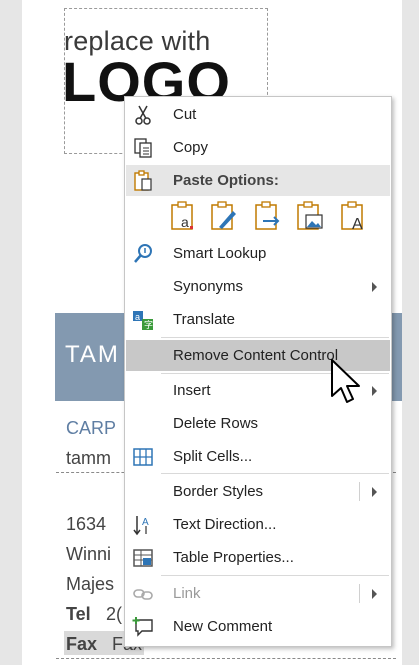 Image resolution: width=419 pixels, height=665 pixels. I want to click on menu-item-translate-label: Translate, so click(204, 319).